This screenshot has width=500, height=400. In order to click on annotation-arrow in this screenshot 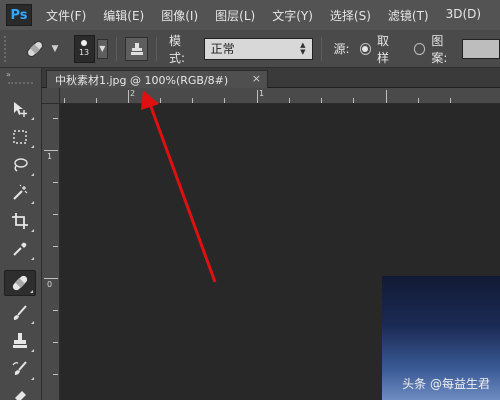, I will do `click(179, 186)`.